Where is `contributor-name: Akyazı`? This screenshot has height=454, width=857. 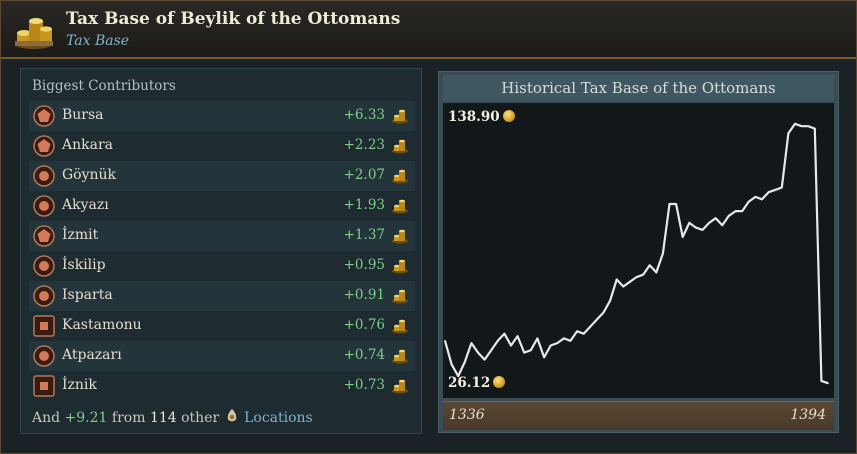
contributor-name: Akyazı is located at coordinates (85, 205).